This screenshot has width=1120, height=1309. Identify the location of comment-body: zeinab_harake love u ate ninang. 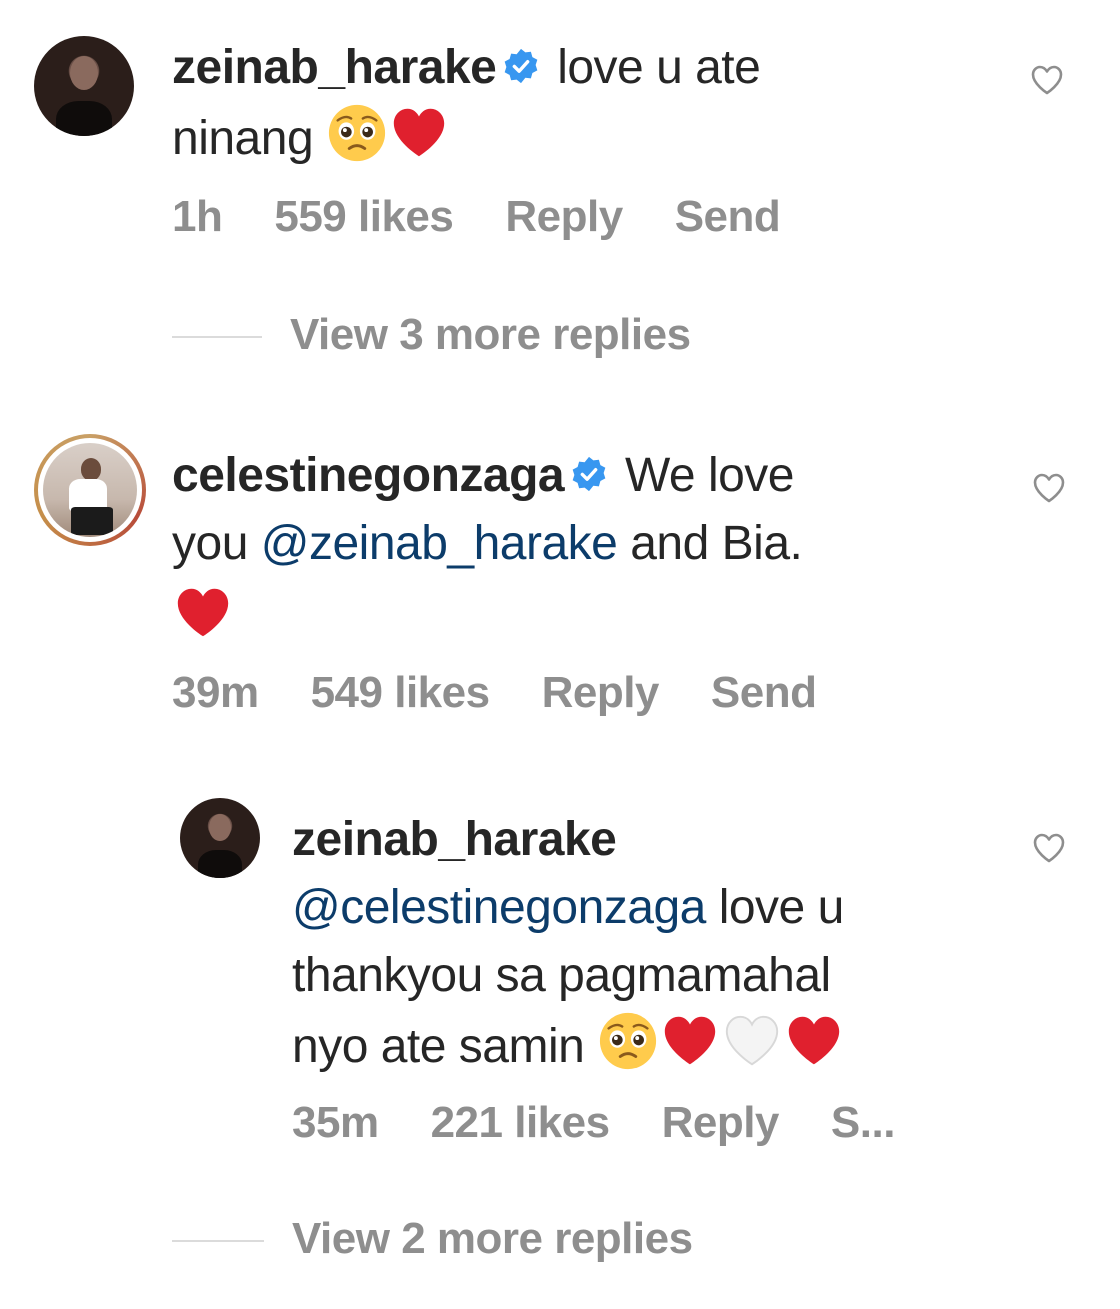
(572, 103).